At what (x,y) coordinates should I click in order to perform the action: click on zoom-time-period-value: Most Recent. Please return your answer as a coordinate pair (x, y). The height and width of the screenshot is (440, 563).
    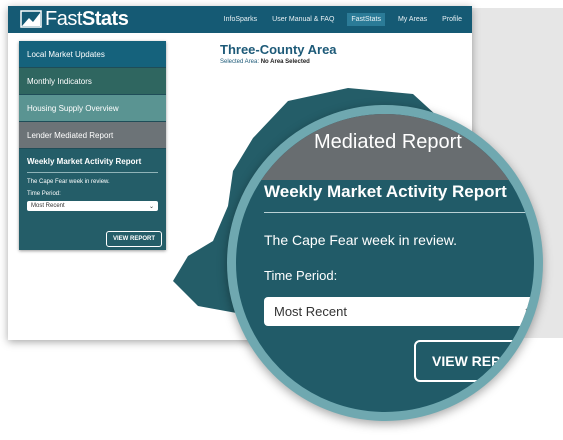
    Looking at the image, I should click on (310, 311).